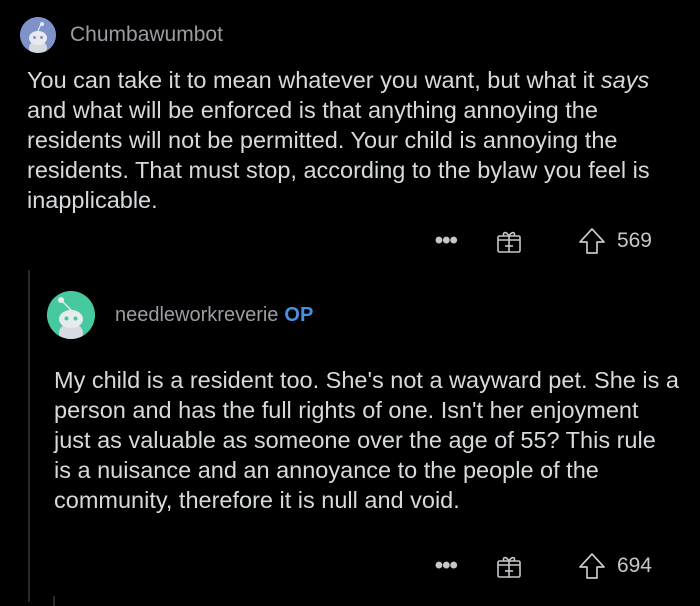  I want to click on comment-header: Chumbawumbot, so click(121, 35).